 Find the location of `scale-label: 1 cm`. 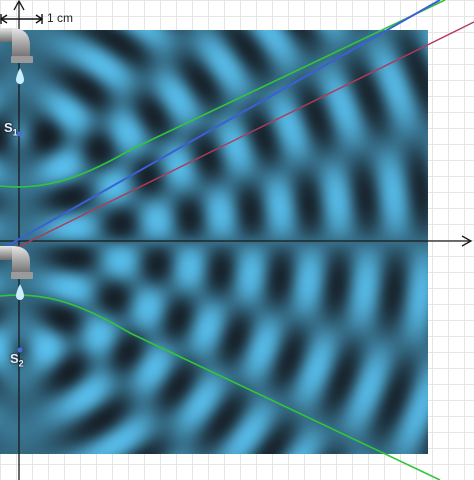

scale-label: 1 cm is located at coordinates (60, 18).